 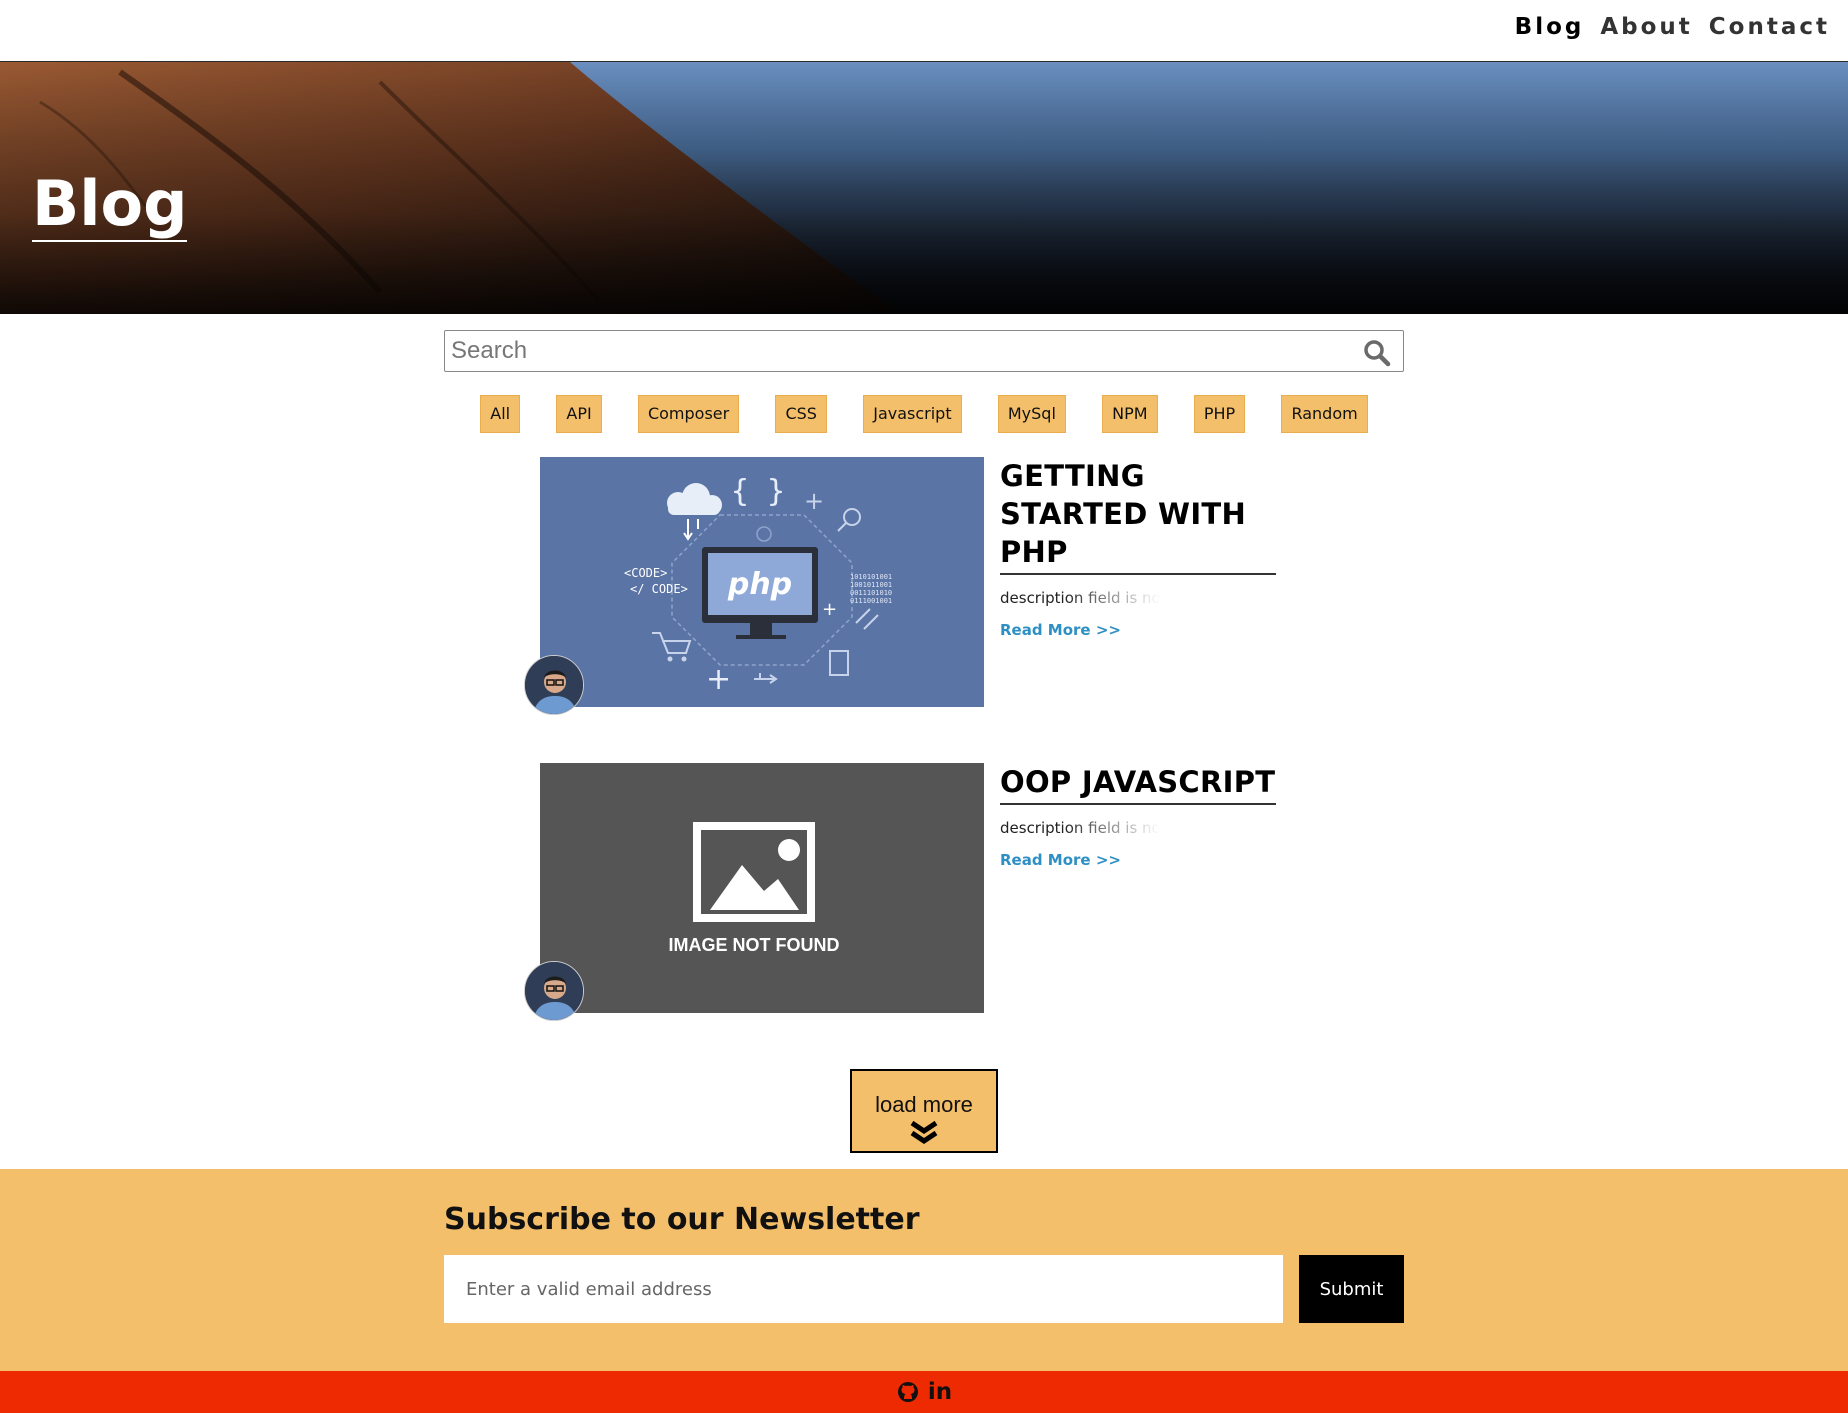 I want to click on email-field, so click(x=863, y=1289).